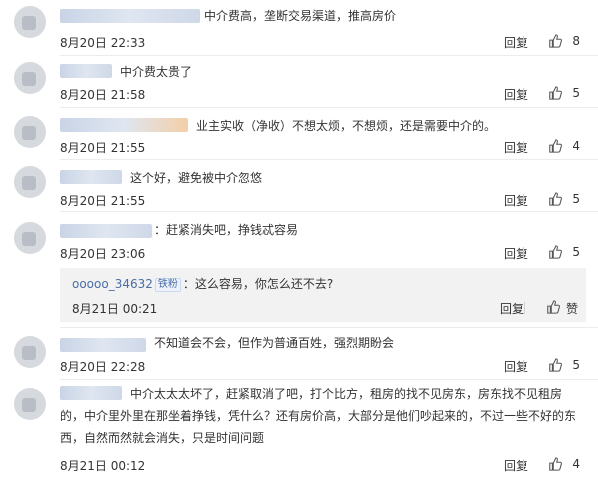 The height and width of the screenshot is (480, 598). Describe the element at coordinates (156, 72) in the screenshot. I see `comment-text: 中介费太贵了` at that location.